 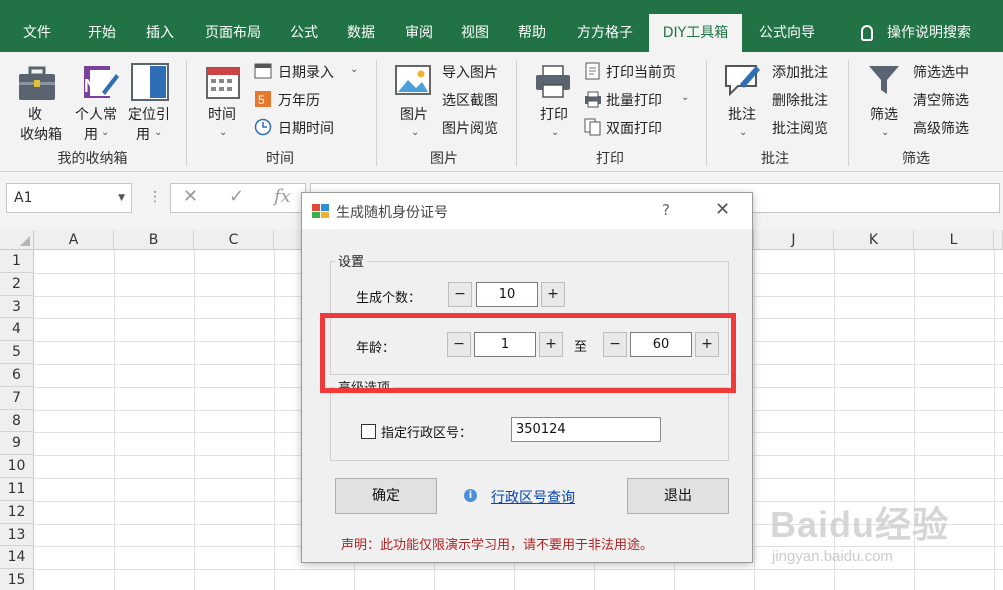 What do you see at coordinates (742, 81) in the screenshot?
I see `comment-icon` at bounding box center [742, 81].